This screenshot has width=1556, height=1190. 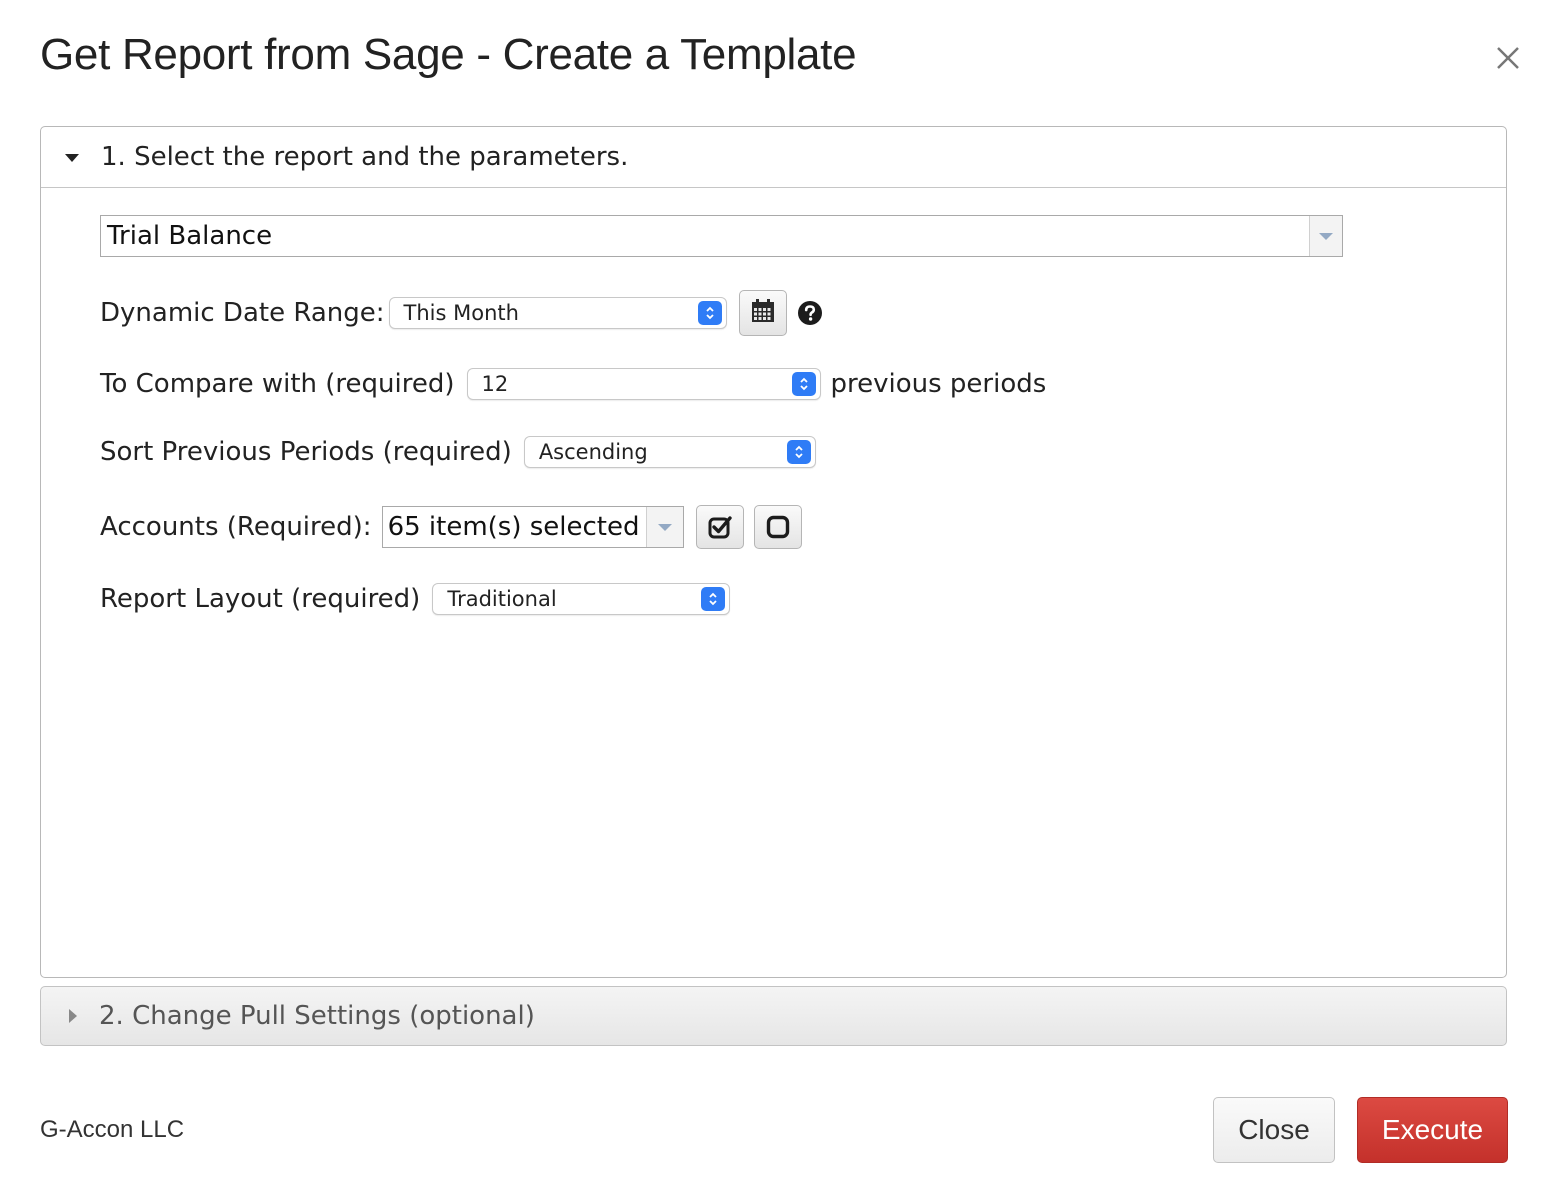 What do you see at coordinates (721, 236) in the screenshot?
I see `report-select: Trial Balance` at bounding box center [721, 236].